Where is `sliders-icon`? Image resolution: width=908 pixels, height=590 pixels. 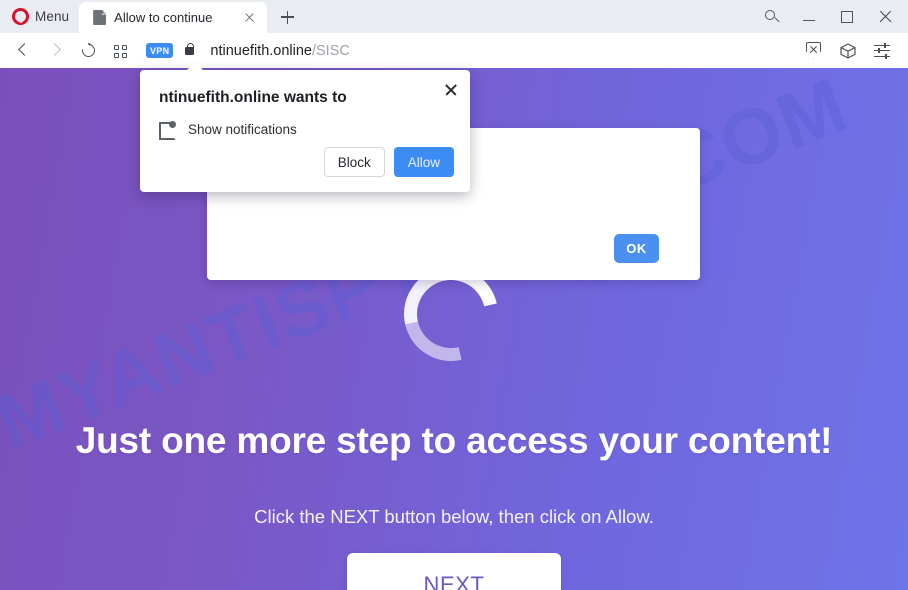 sliders-icon is located at coordinates (882, 50).